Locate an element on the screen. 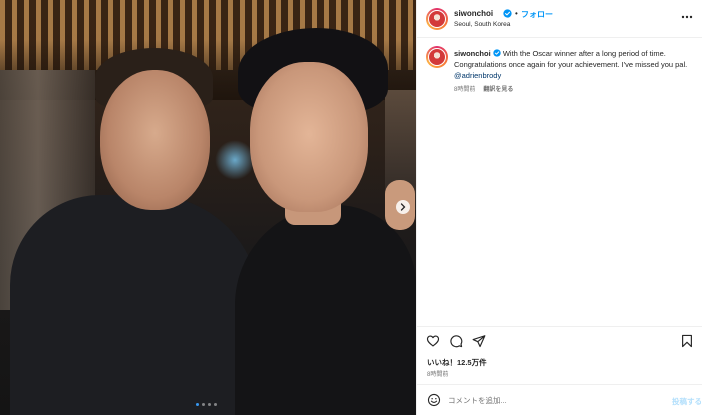  caption-meta: 8時間前 翻訳を見る is located at coordinates (483, 88).